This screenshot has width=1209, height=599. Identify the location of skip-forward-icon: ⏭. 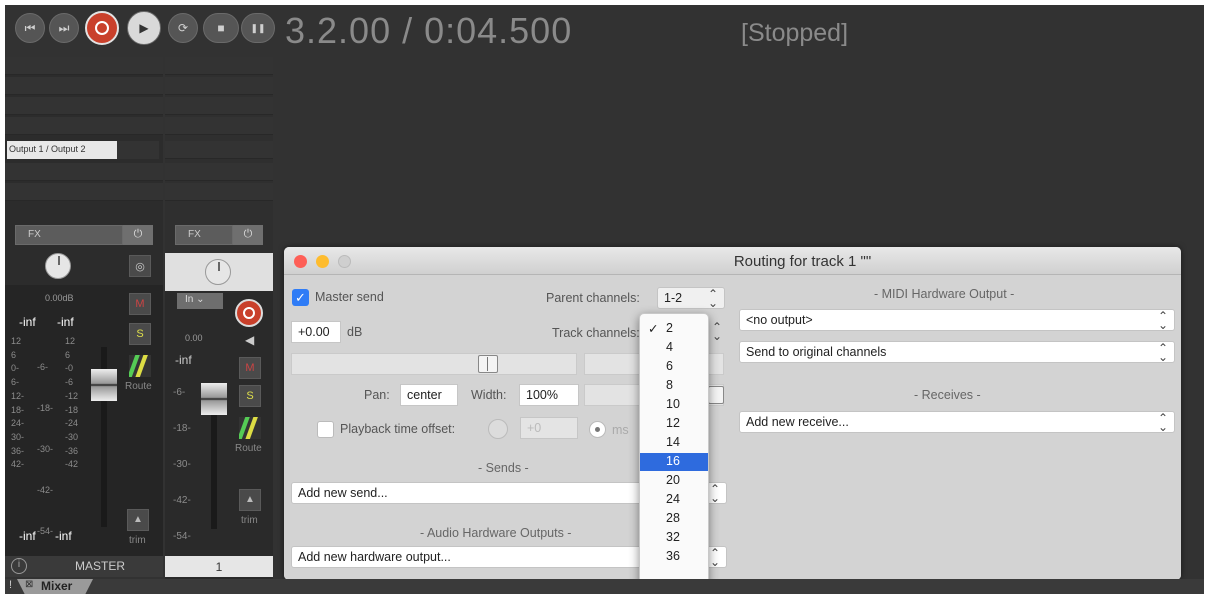
(64, 27).